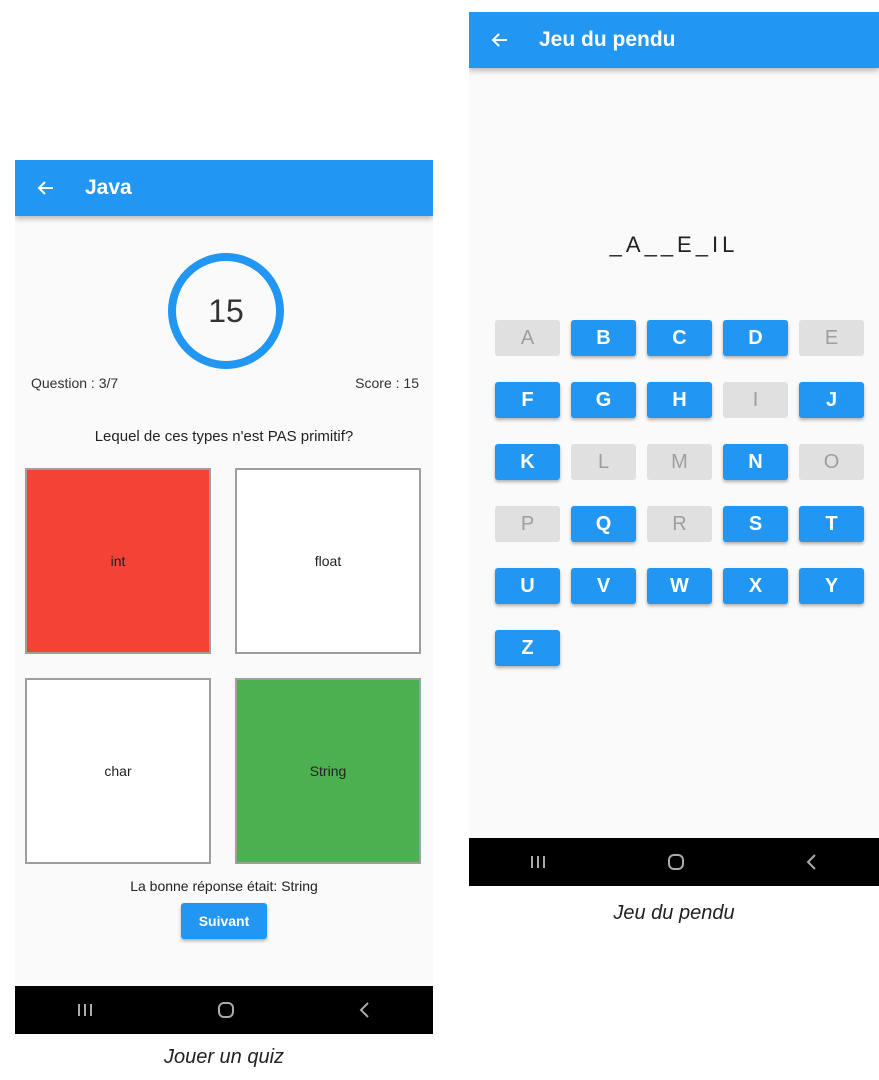 The image size is (879, 1080). Describe the element at coordinates (527, 338) in the screenshot. I see `letter-key-a: A` at that location.